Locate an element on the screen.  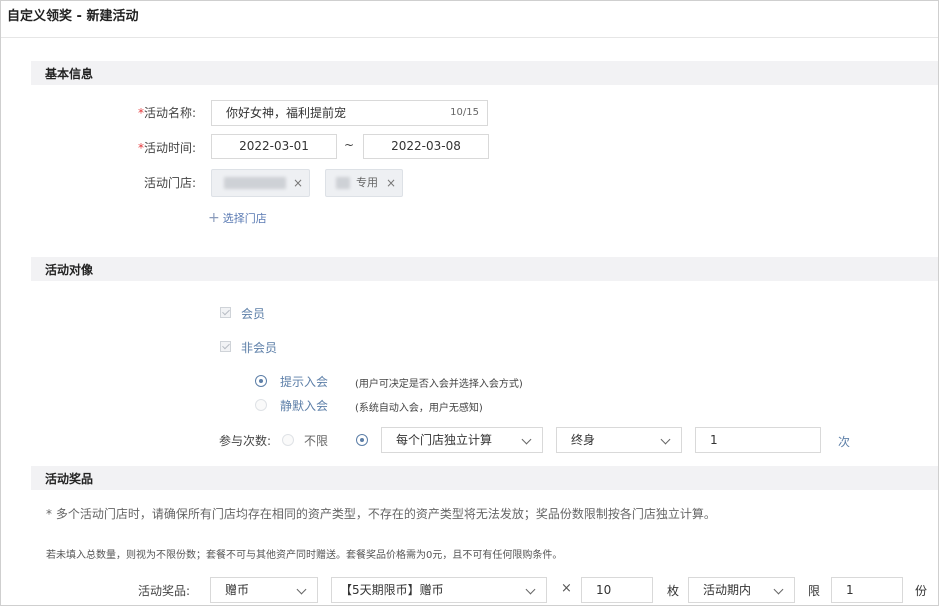
multiply-sign: × is located at coordinates (566, 588).